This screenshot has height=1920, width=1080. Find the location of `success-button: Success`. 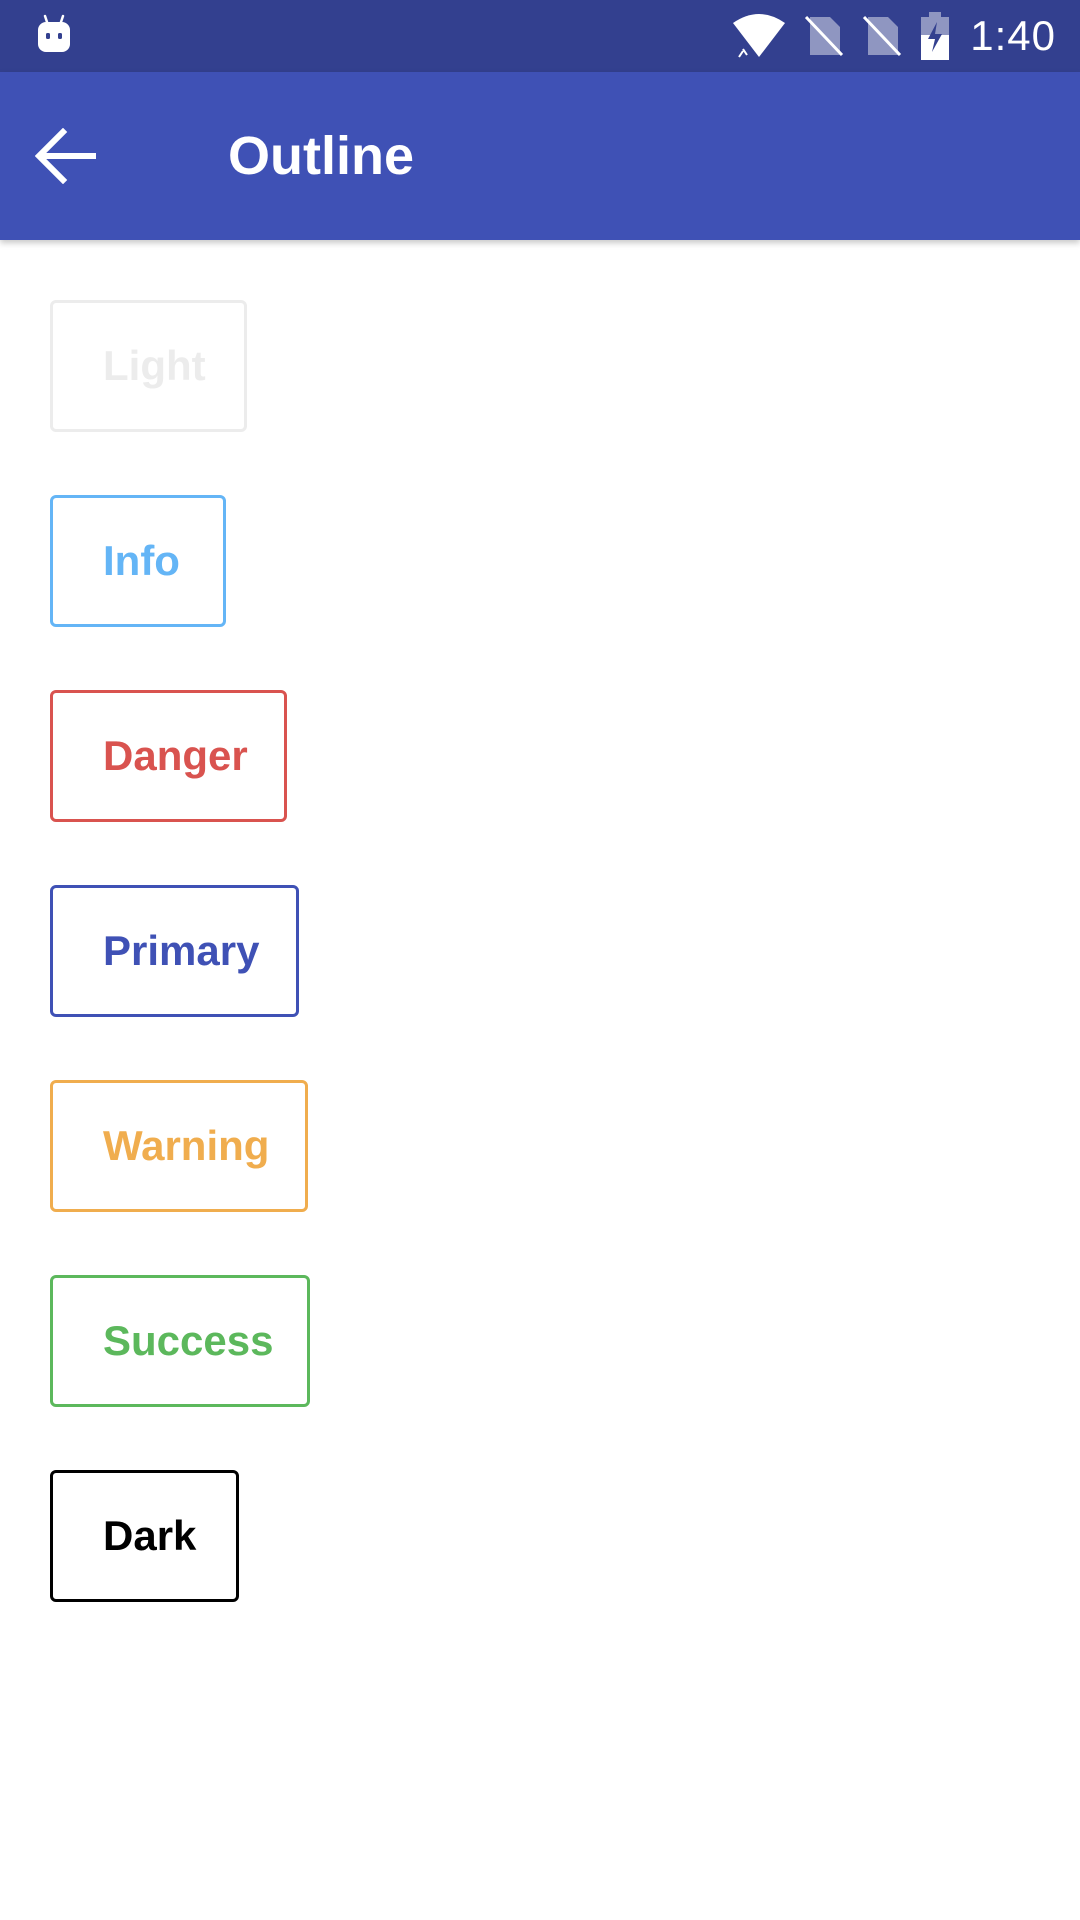

success-button: Success is located at coordinates (180, 1341).